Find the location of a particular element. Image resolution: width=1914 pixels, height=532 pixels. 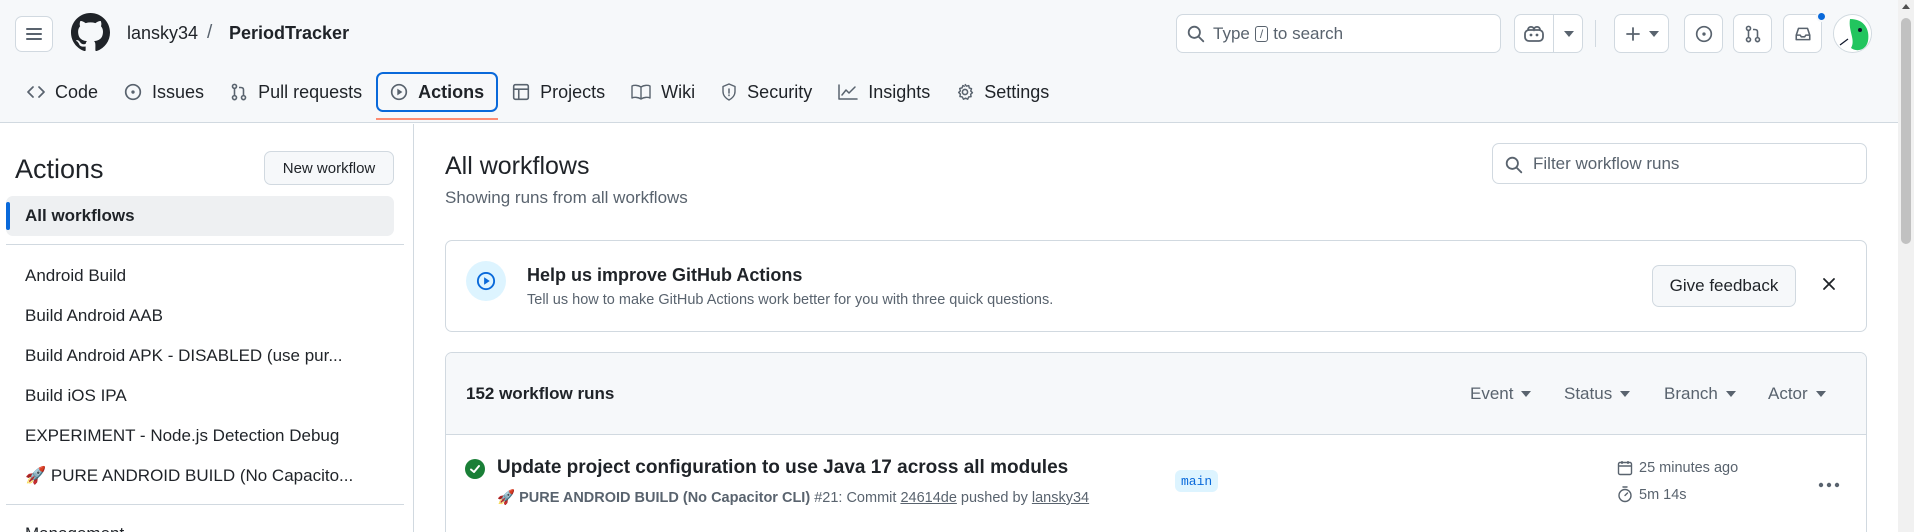

calendar-icon is located at coordinates (1625, 468).